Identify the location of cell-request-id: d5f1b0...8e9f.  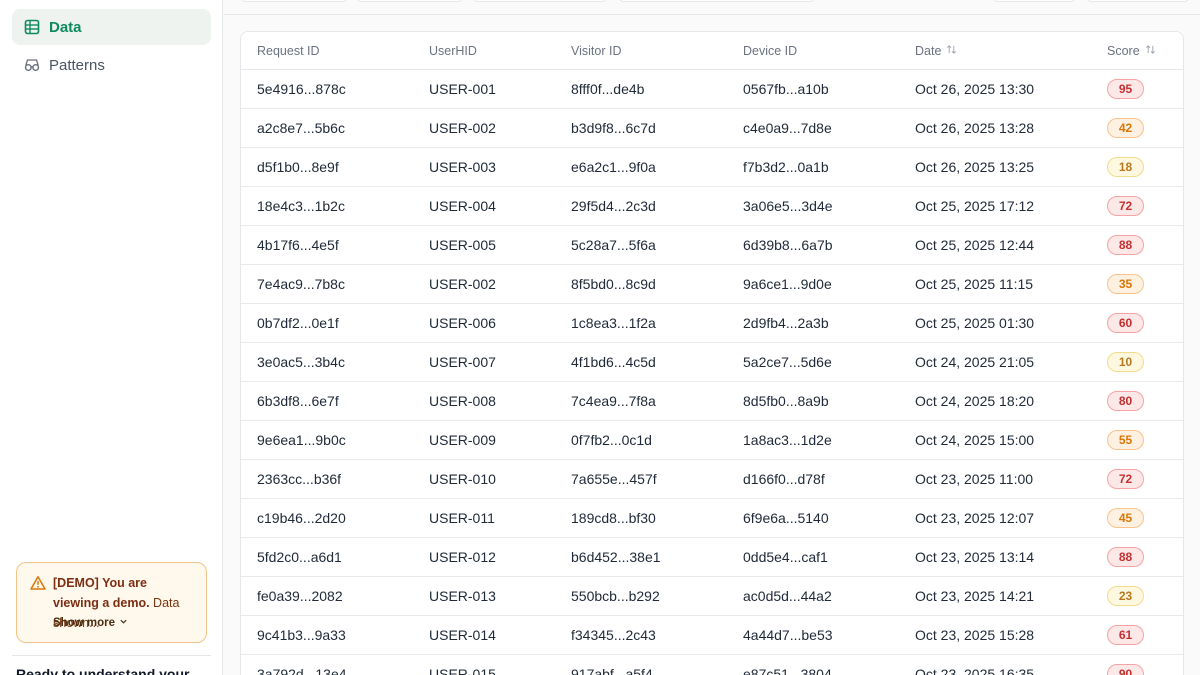
(298, 167).